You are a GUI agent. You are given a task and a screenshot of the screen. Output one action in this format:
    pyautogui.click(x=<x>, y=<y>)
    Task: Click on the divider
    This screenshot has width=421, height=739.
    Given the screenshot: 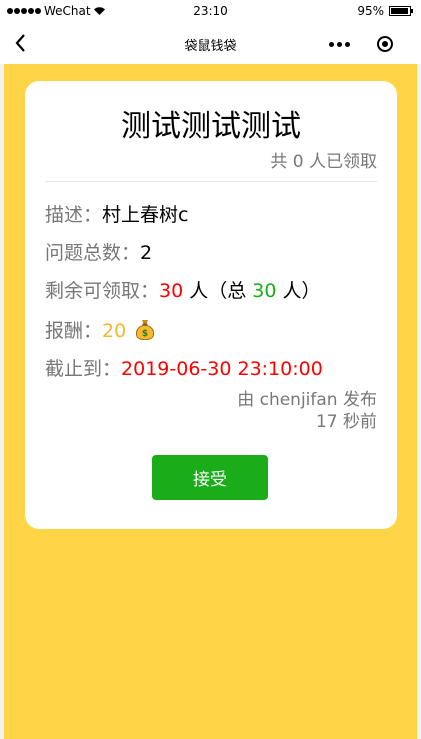 What is the action you would take?
    pyautogui.click(x=211, y=181)
    